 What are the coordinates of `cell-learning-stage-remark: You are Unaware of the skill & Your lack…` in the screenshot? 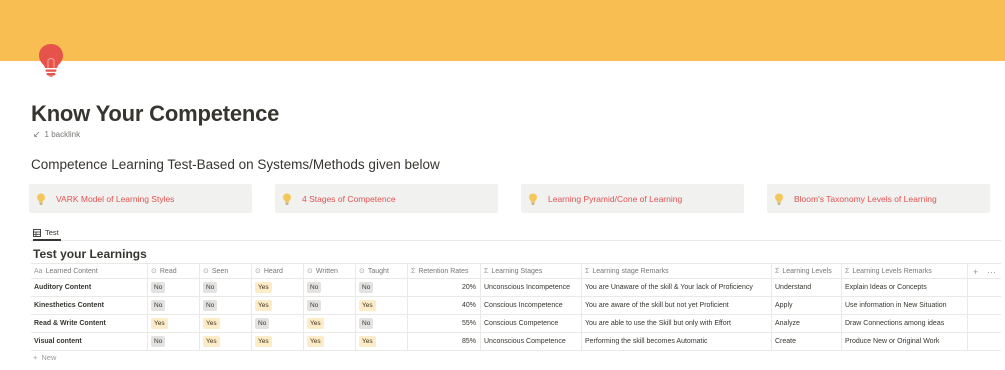 It's located at (677, 287).